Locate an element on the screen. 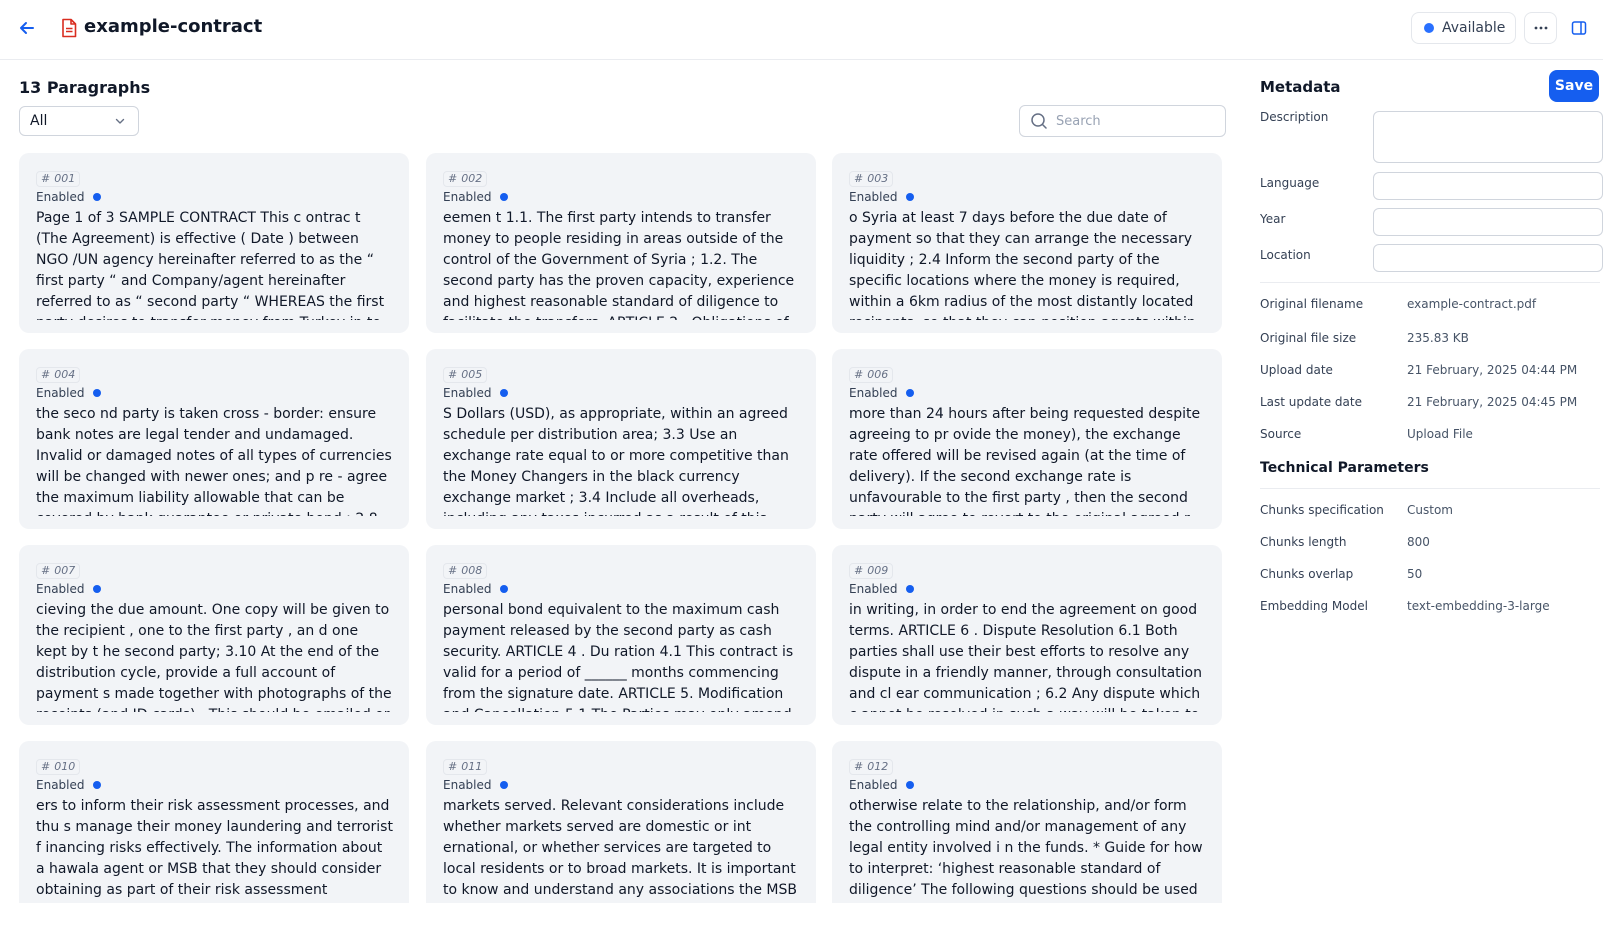 This screenshot has width=1603, height=925. top-bar: example-contract Available is located at coordinates (801, 30).